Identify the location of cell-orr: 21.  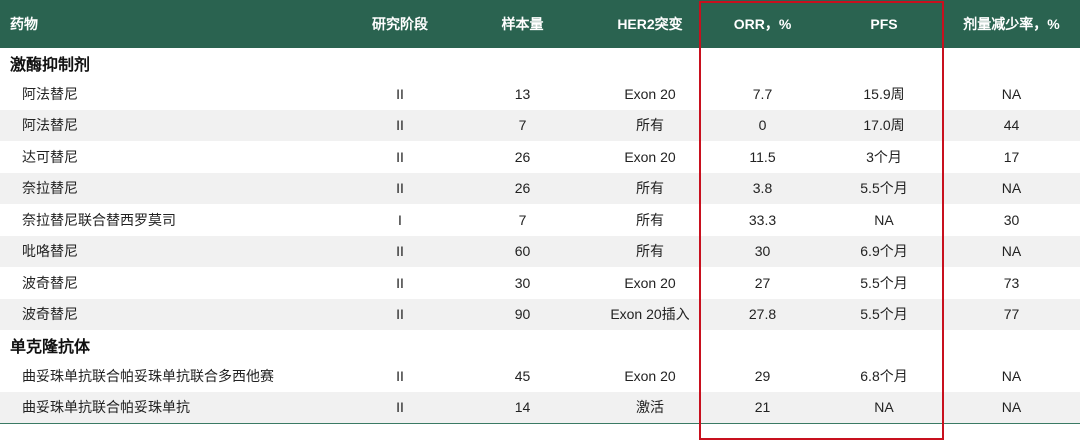
(762, 407).